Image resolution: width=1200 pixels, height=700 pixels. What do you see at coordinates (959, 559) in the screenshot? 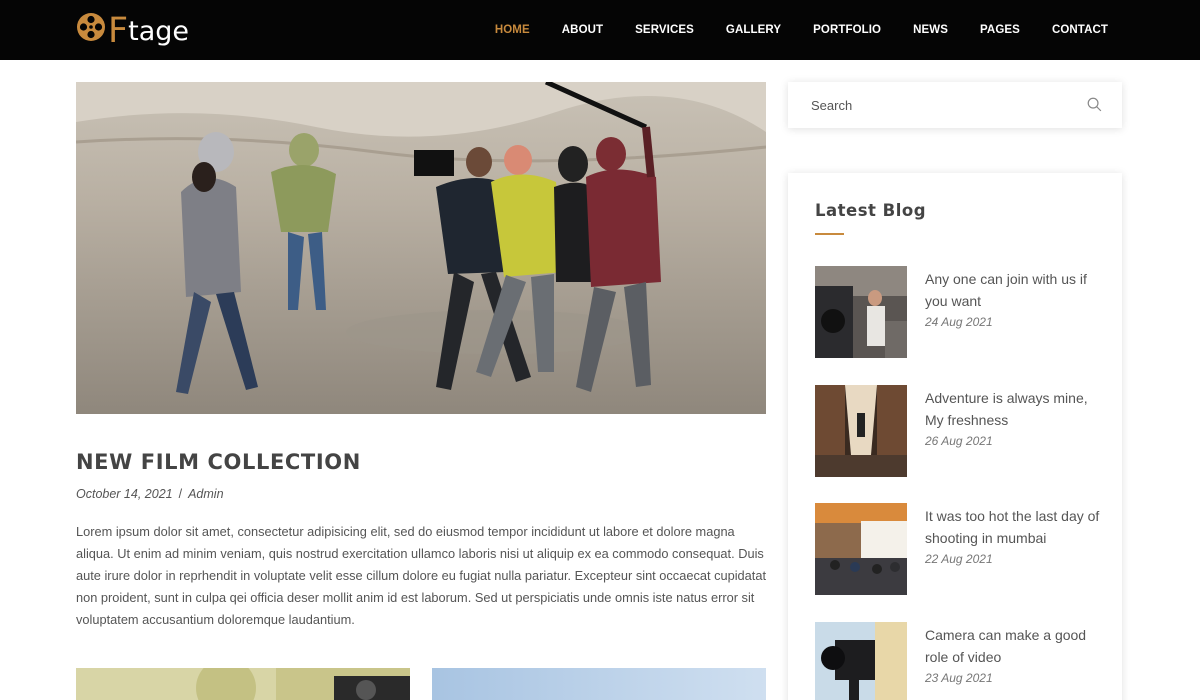
I see `blog-item-date: 22 Aug 2021` at bounding box center [959, 559].